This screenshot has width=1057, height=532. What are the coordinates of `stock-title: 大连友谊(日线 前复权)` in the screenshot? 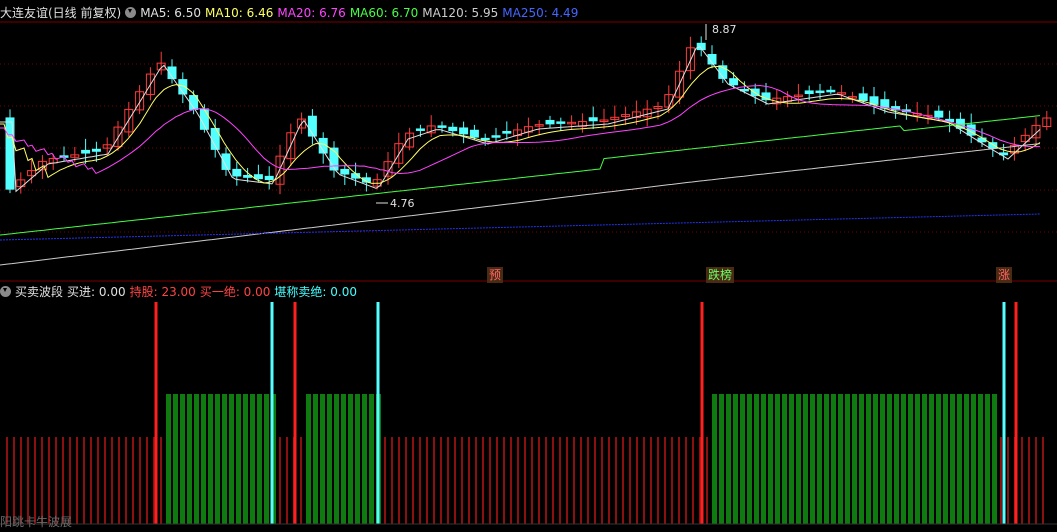 It's located at (61, 13).